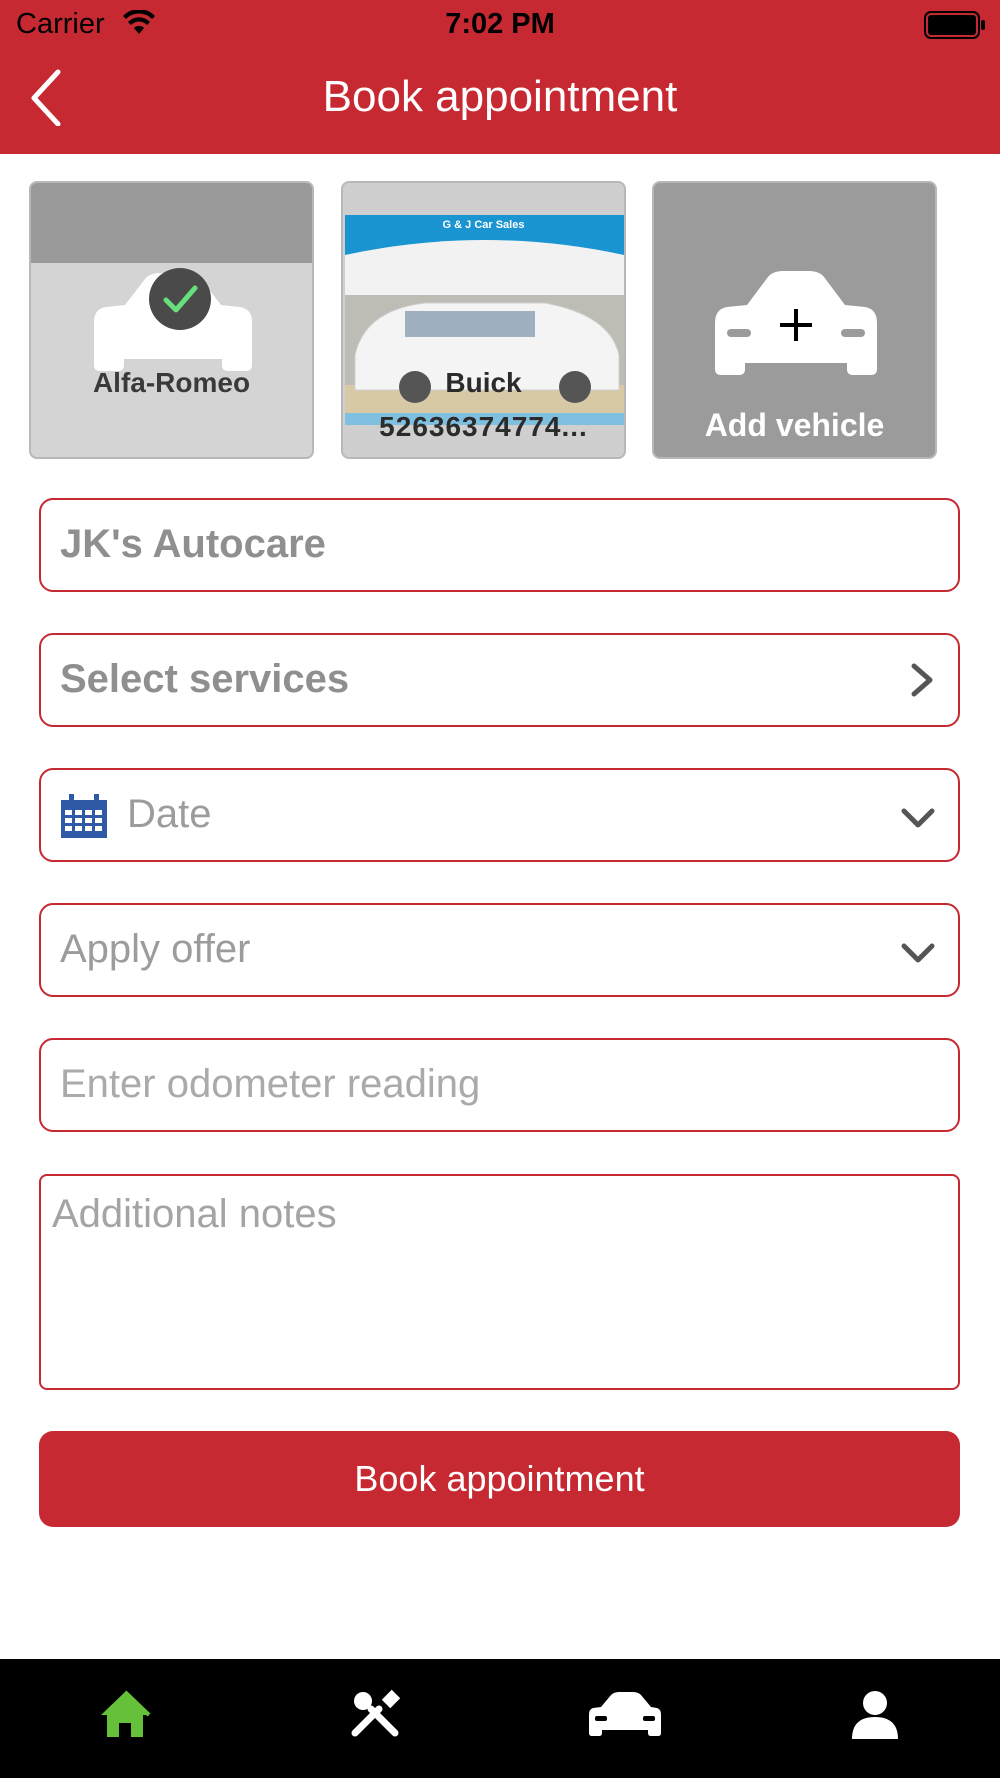 The width and height of the screenshot is (1000, 1778). What do you see at coordinates (922, 680) in the screenshot?
I see `chevron-right-icon` at bounding box center [922, 680].